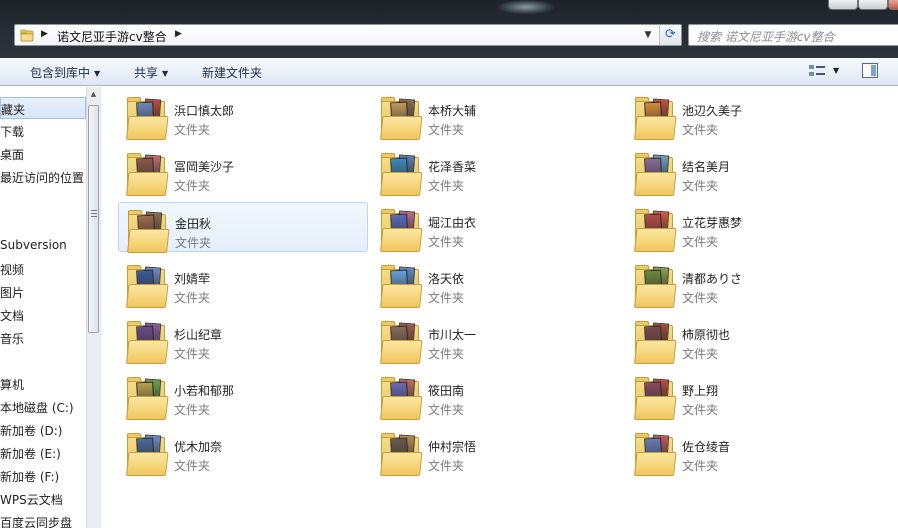 The height and width of the screenshot is (528, 898). I want to click on nav-item-downloads: 下载, so click(12, 131).